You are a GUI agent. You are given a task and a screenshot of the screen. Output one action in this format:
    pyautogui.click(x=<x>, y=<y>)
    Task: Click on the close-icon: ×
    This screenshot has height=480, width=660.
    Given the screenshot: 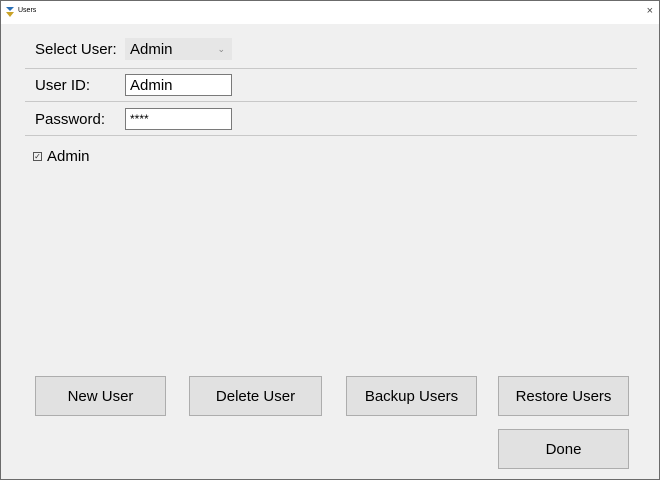 What is the action you would take?
    pyautogui.click(x=650, y=11)
    